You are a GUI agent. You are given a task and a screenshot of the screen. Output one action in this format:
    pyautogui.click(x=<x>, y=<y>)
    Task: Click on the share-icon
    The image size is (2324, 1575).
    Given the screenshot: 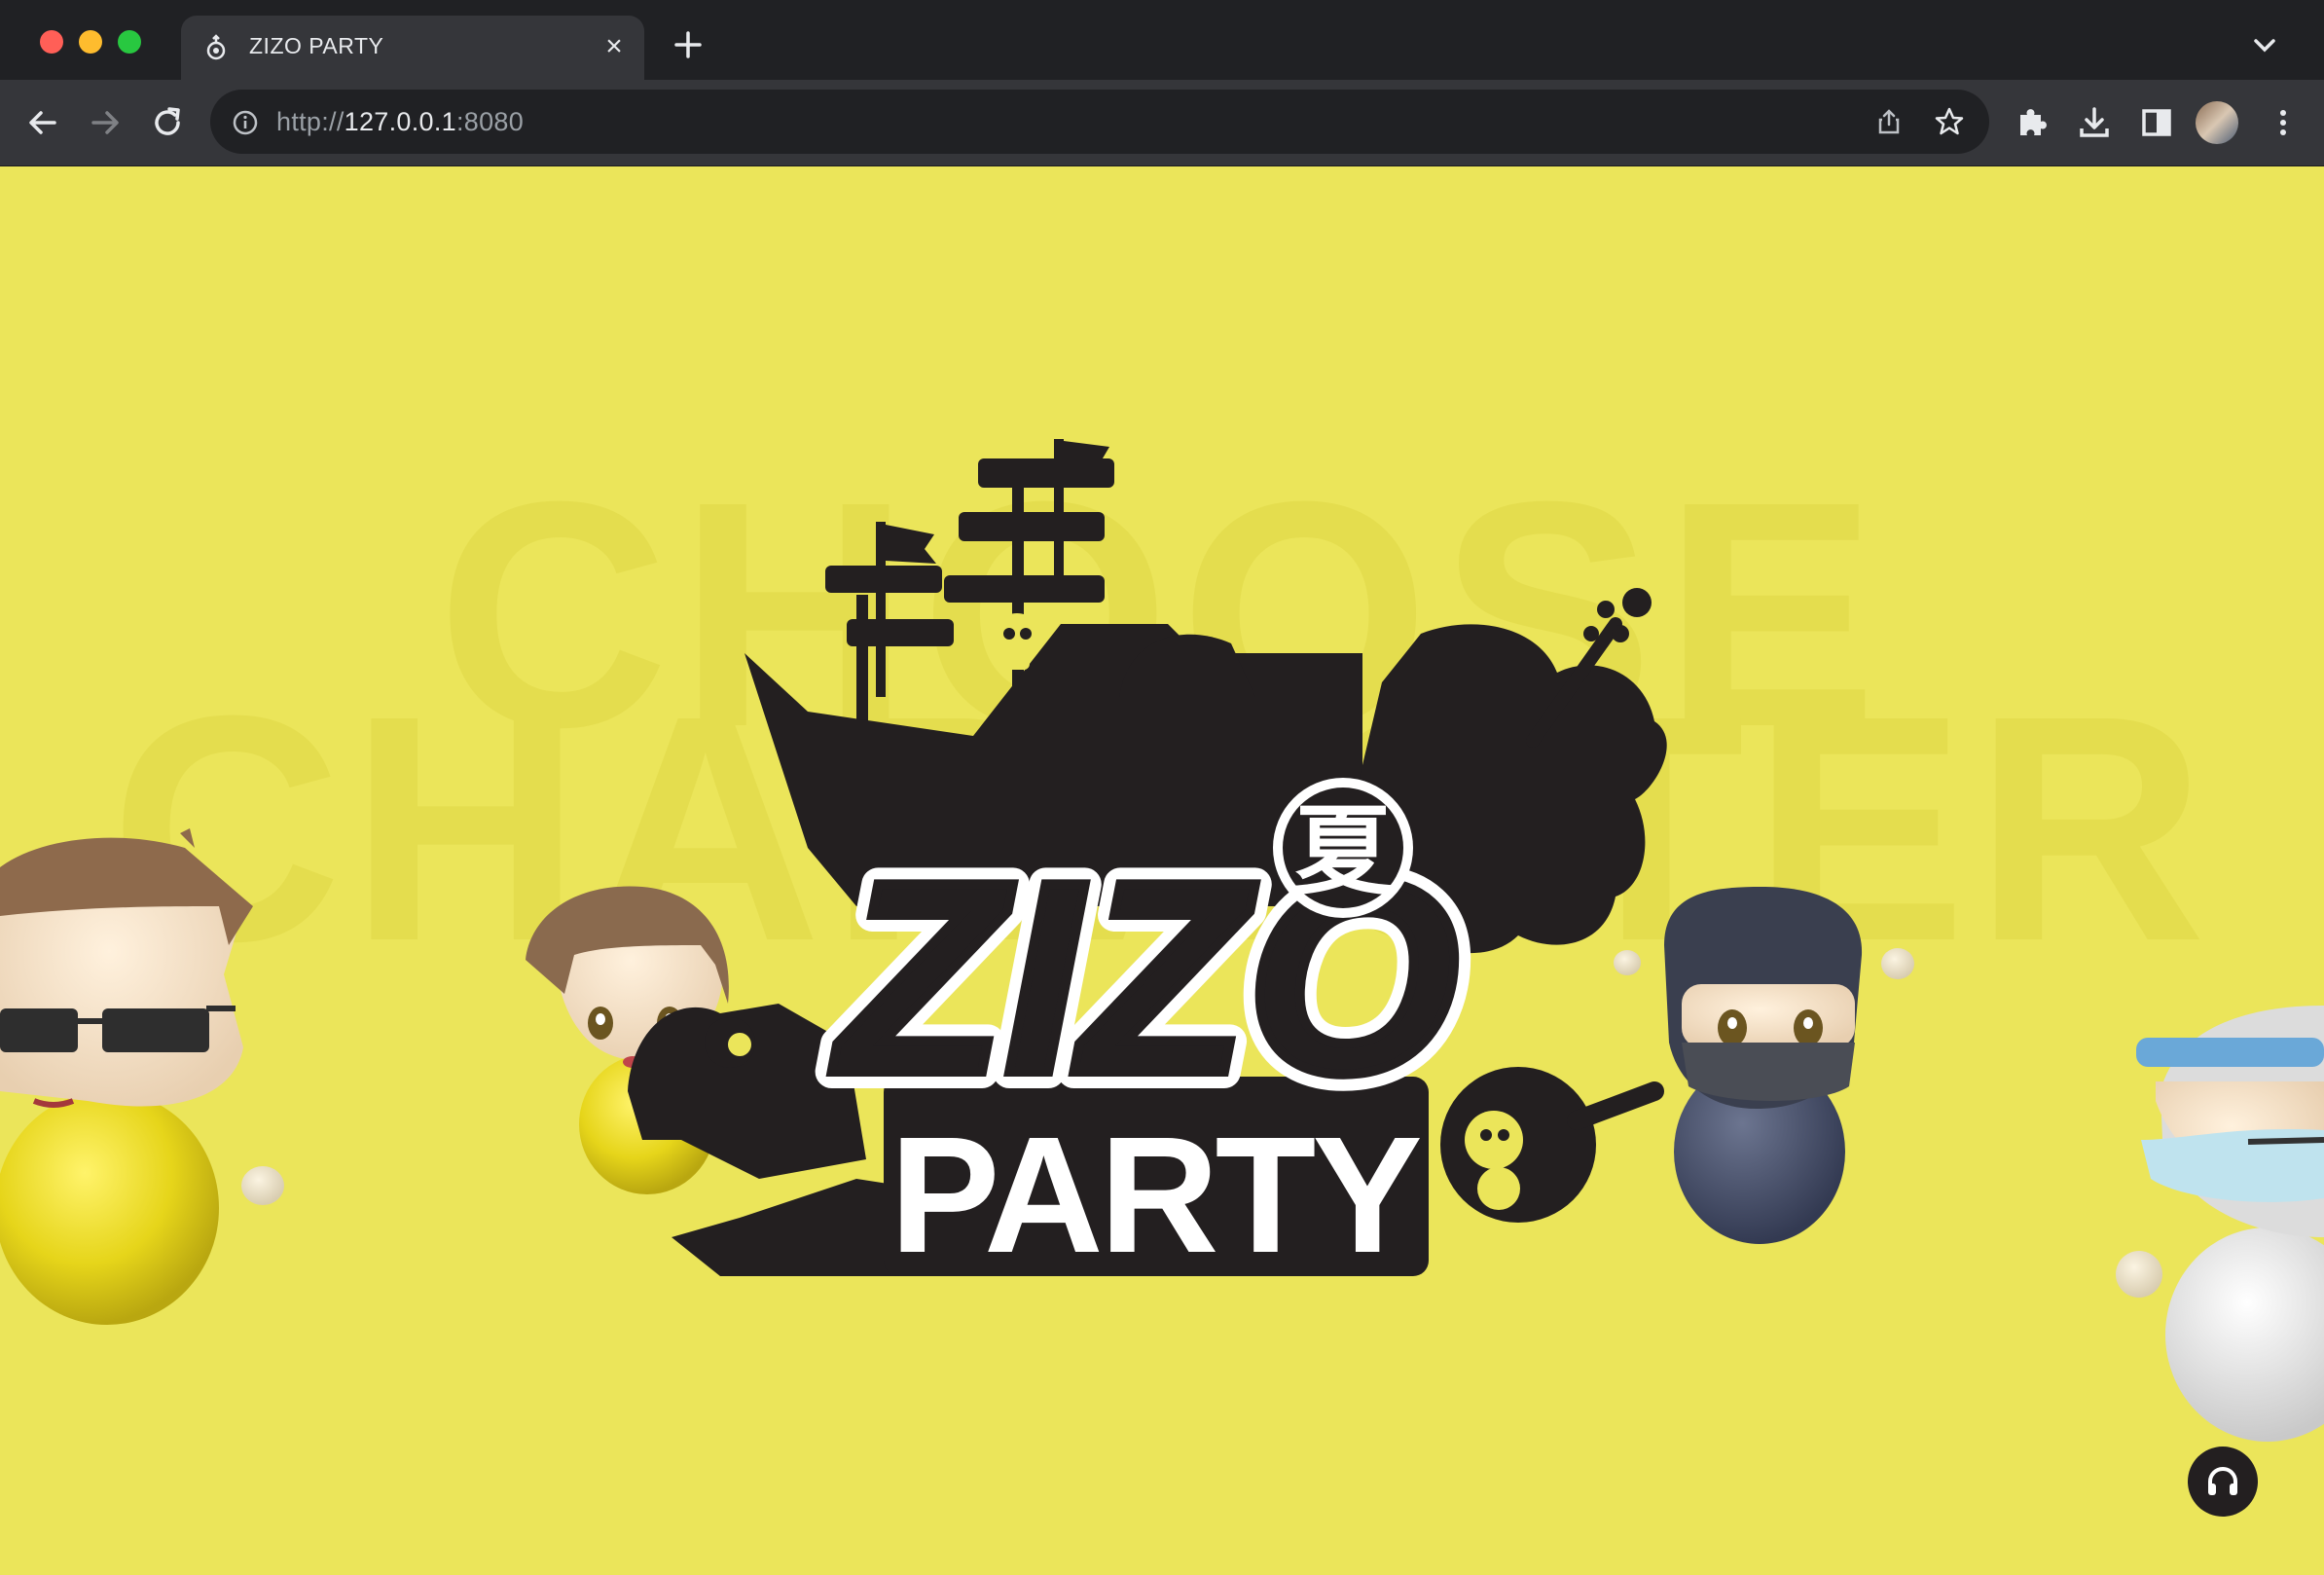 What is the action you would take?
    pyautogui.click(x=1889, y=122)
    